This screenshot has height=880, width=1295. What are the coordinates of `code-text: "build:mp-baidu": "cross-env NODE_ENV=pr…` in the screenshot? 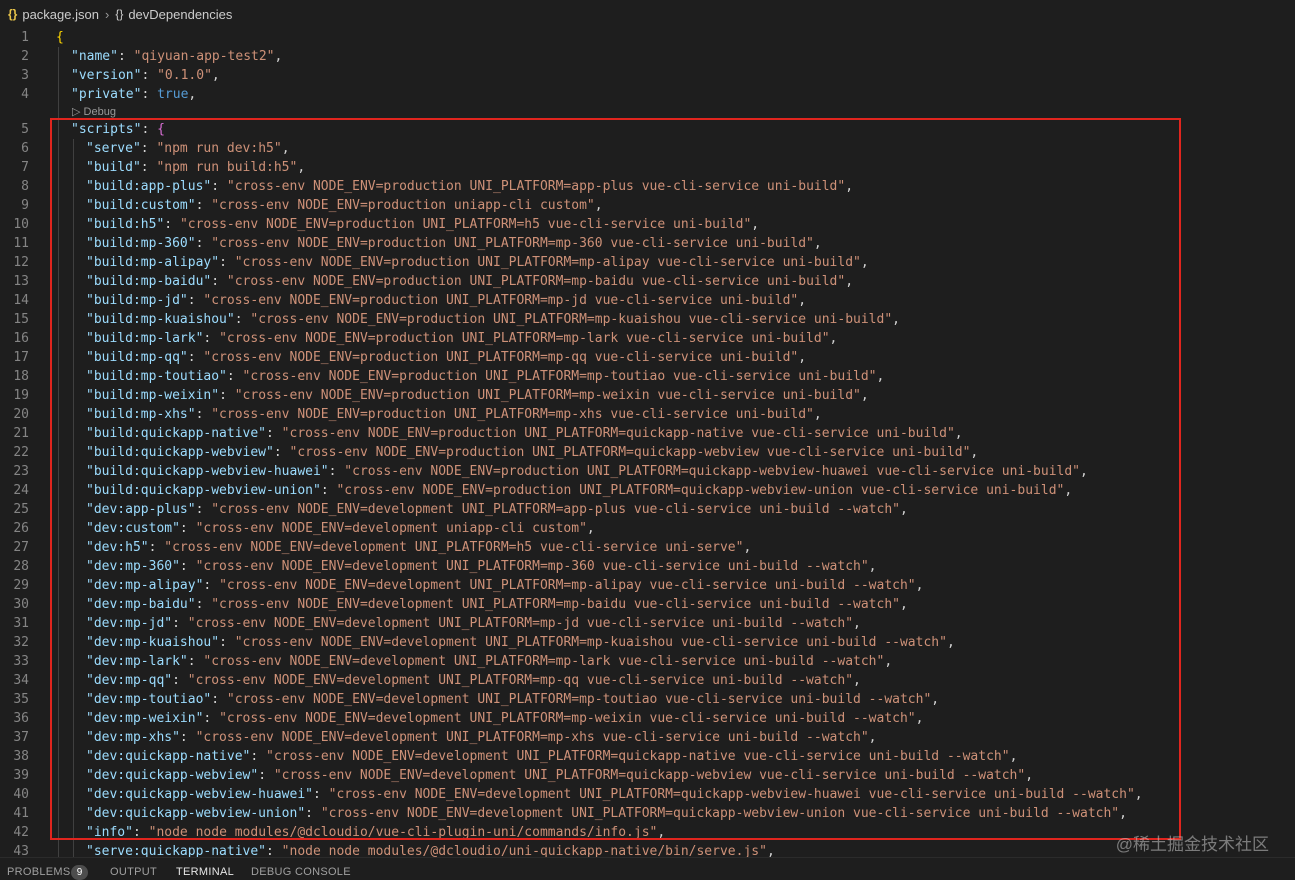 It's located at (470, 281).